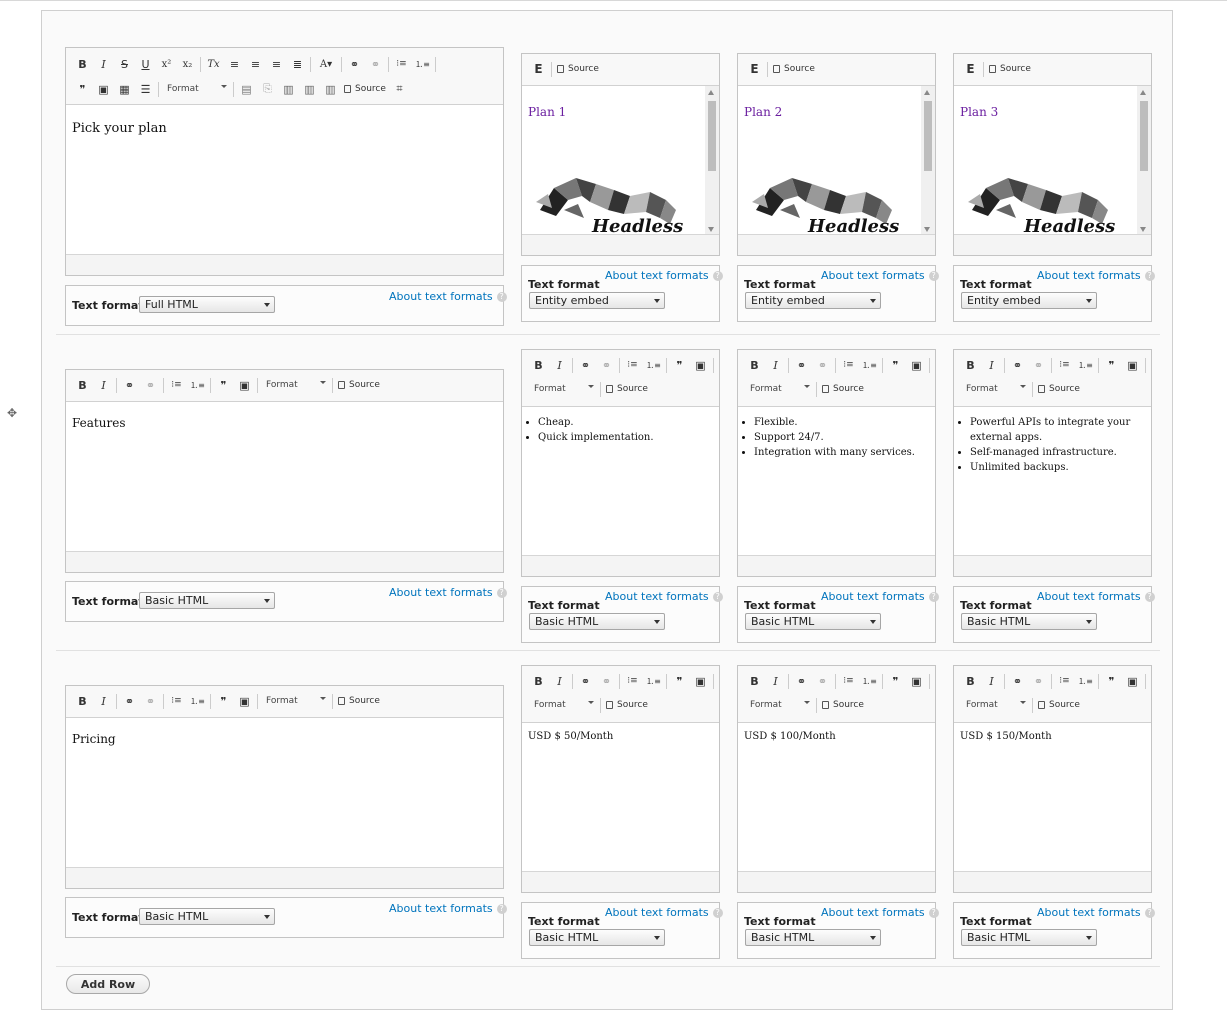 The height and width of the screenshot is (1010, 1227). I want to click on horizontal-rule-button: ☰, so click(145, 89).